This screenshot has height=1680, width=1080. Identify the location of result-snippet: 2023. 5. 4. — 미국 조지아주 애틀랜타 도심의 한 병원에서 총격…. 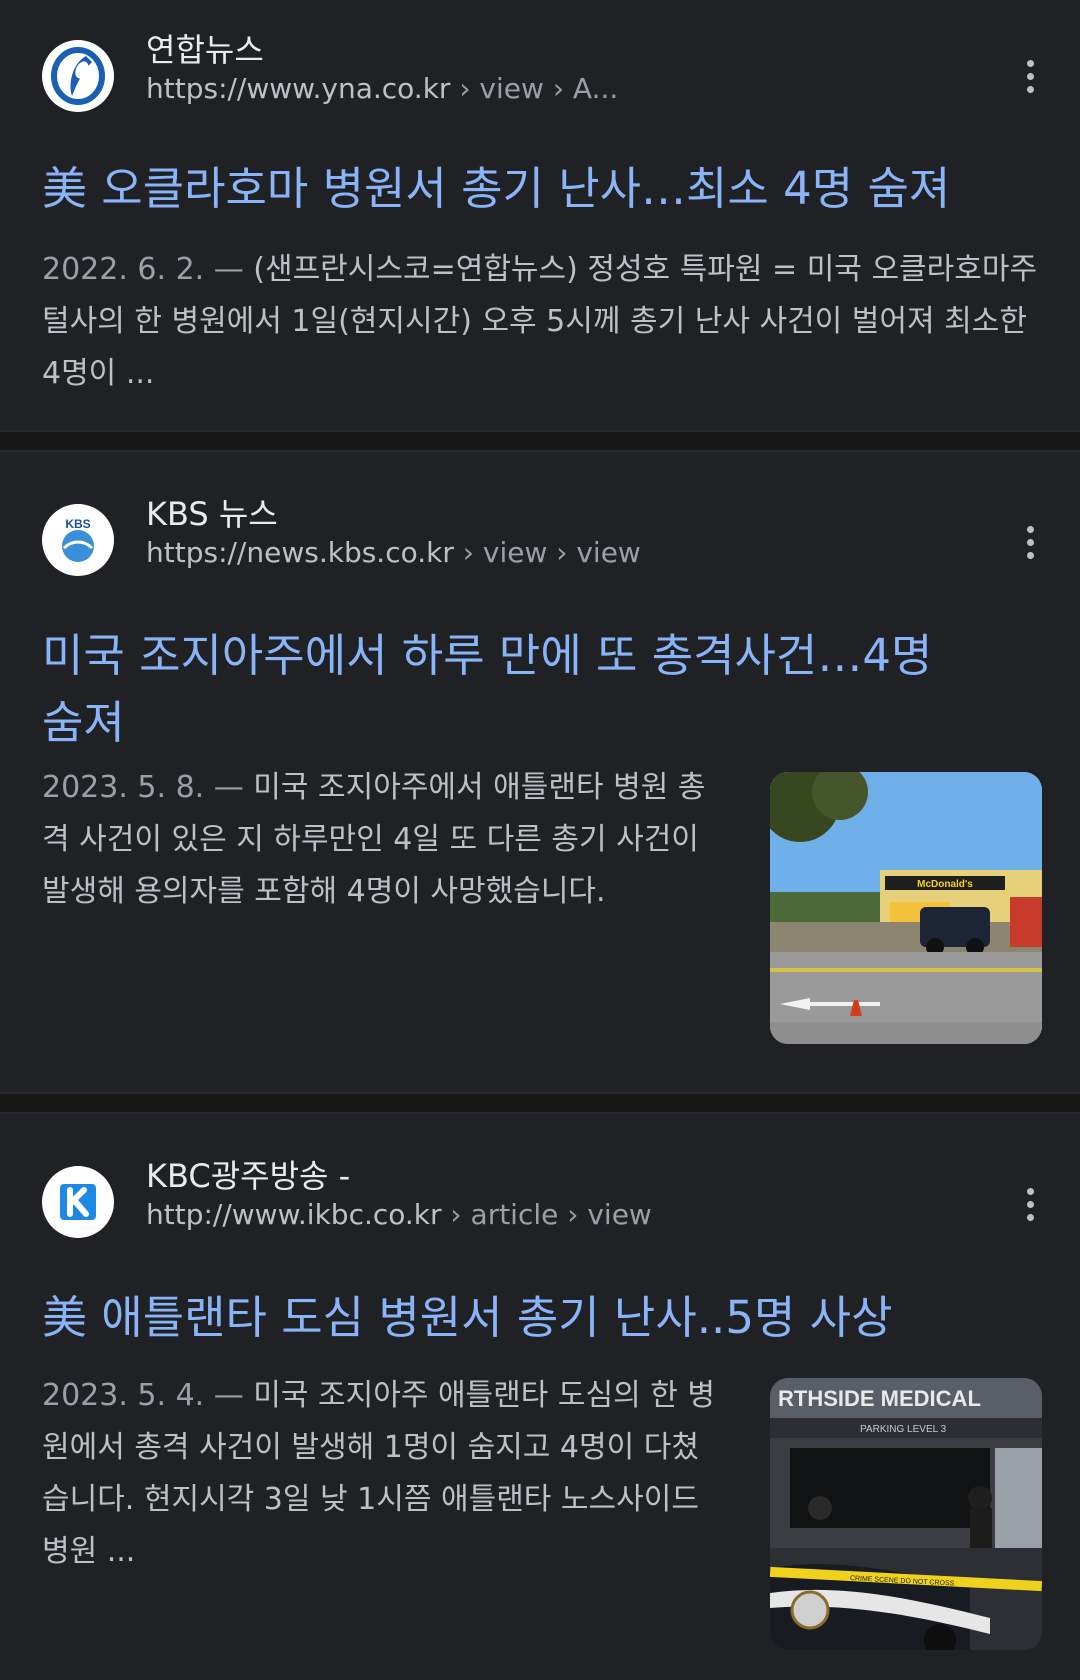
(382, 1474).